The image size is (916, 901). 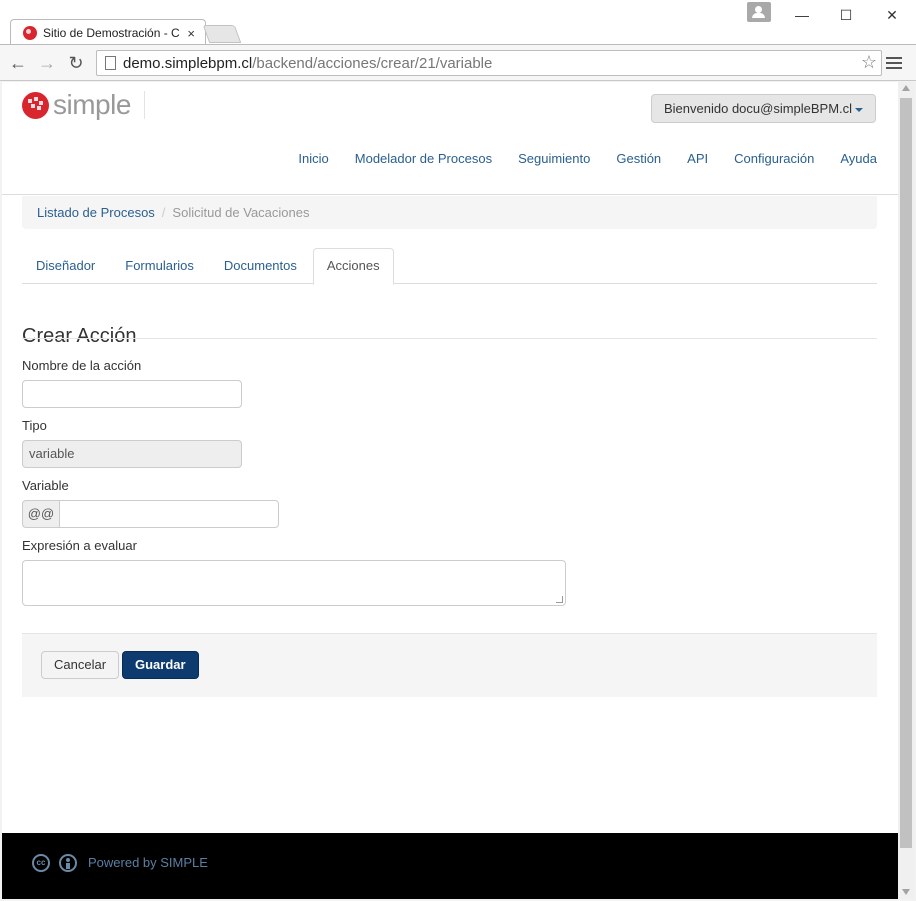 I want to click on close-window-button: ✕, so click(x=892, y=15).